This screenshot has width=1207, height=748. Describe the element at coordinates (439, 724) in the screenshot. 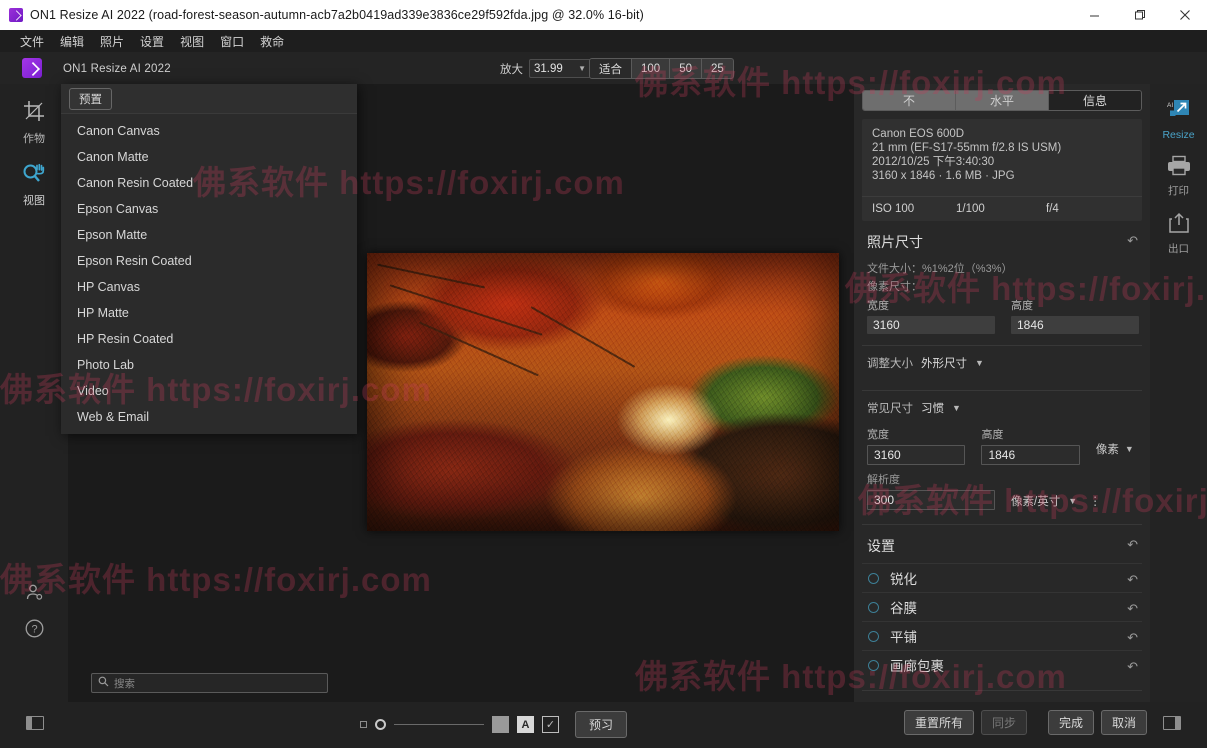

I see `slider-track` at that location.